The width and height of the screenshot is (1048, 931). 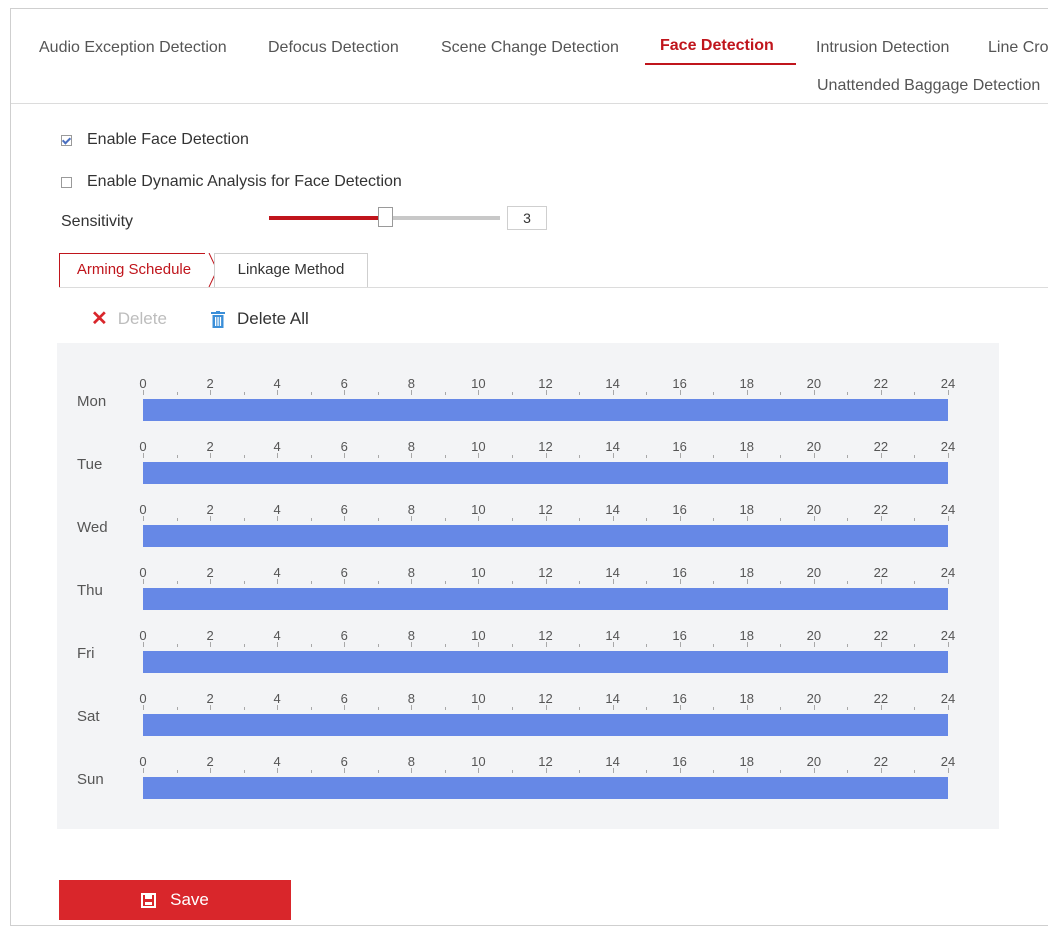 I want to click on tab-audio-exception-detection: Audio Exception Detection, so click(x=133, y=48).